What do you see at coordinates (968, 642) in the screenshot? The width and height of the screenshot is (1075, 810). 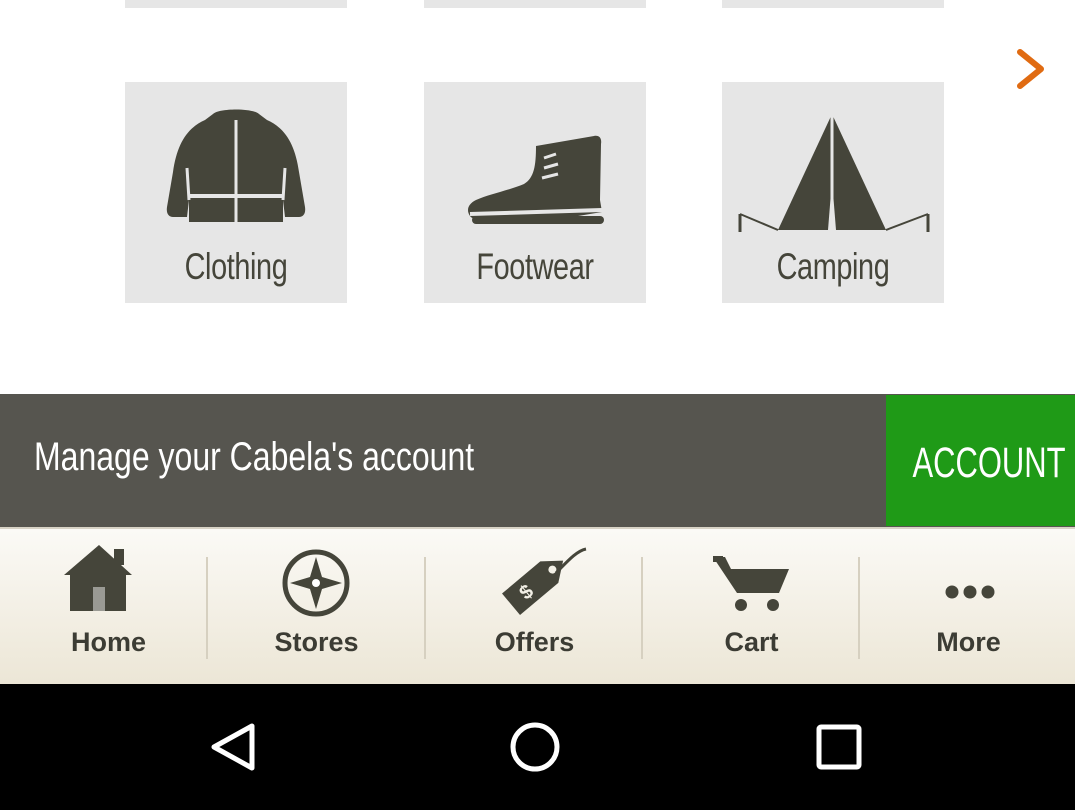 I see `tab-label: More` at bounding box center [968, 642].